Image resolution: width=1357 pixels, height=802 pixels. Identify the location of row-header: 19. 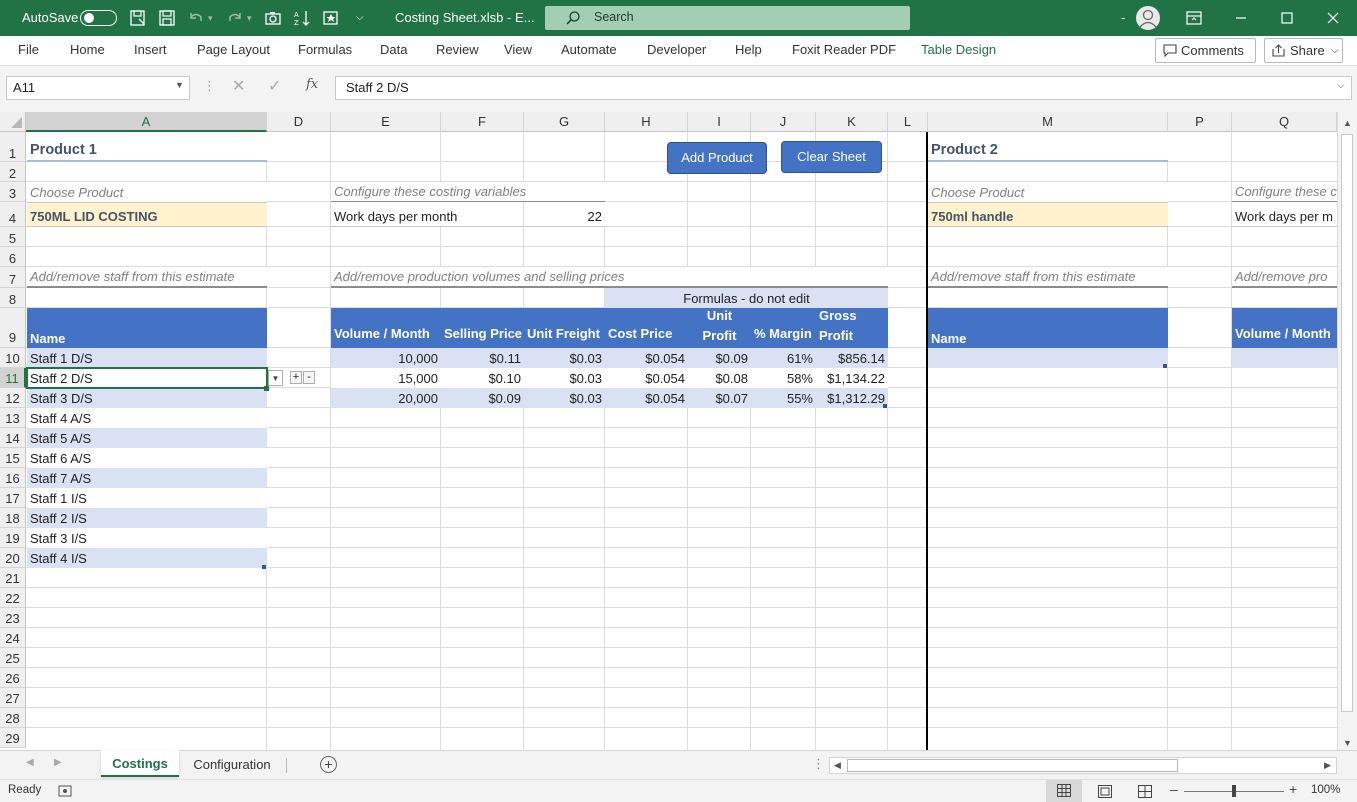
(13, 538).